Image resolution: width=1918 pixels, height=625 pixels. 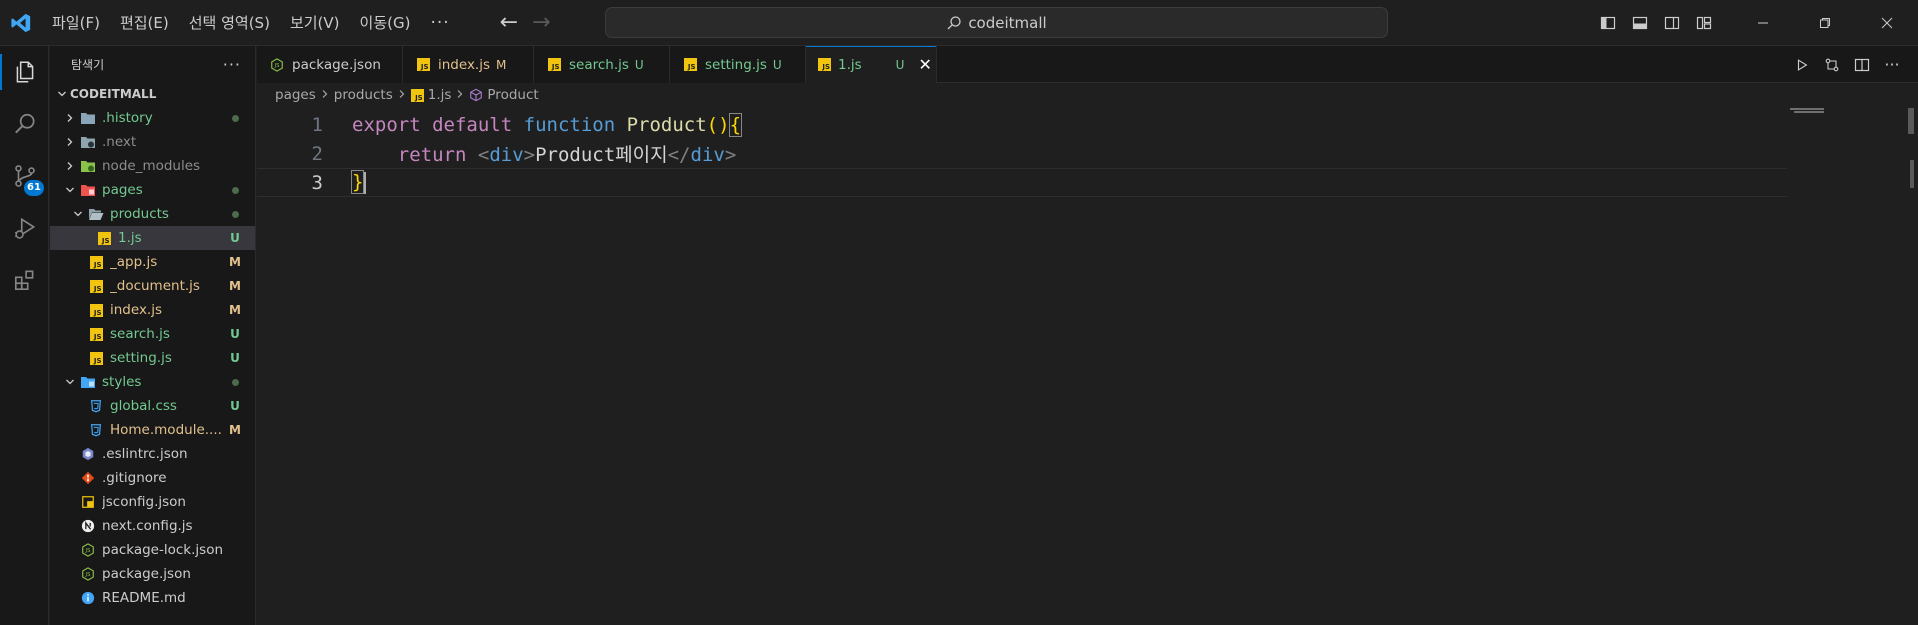 What do you see at coordinates (365, 182) in the screenshot?
I see `text-cursor` at bounding box center [365, 182].